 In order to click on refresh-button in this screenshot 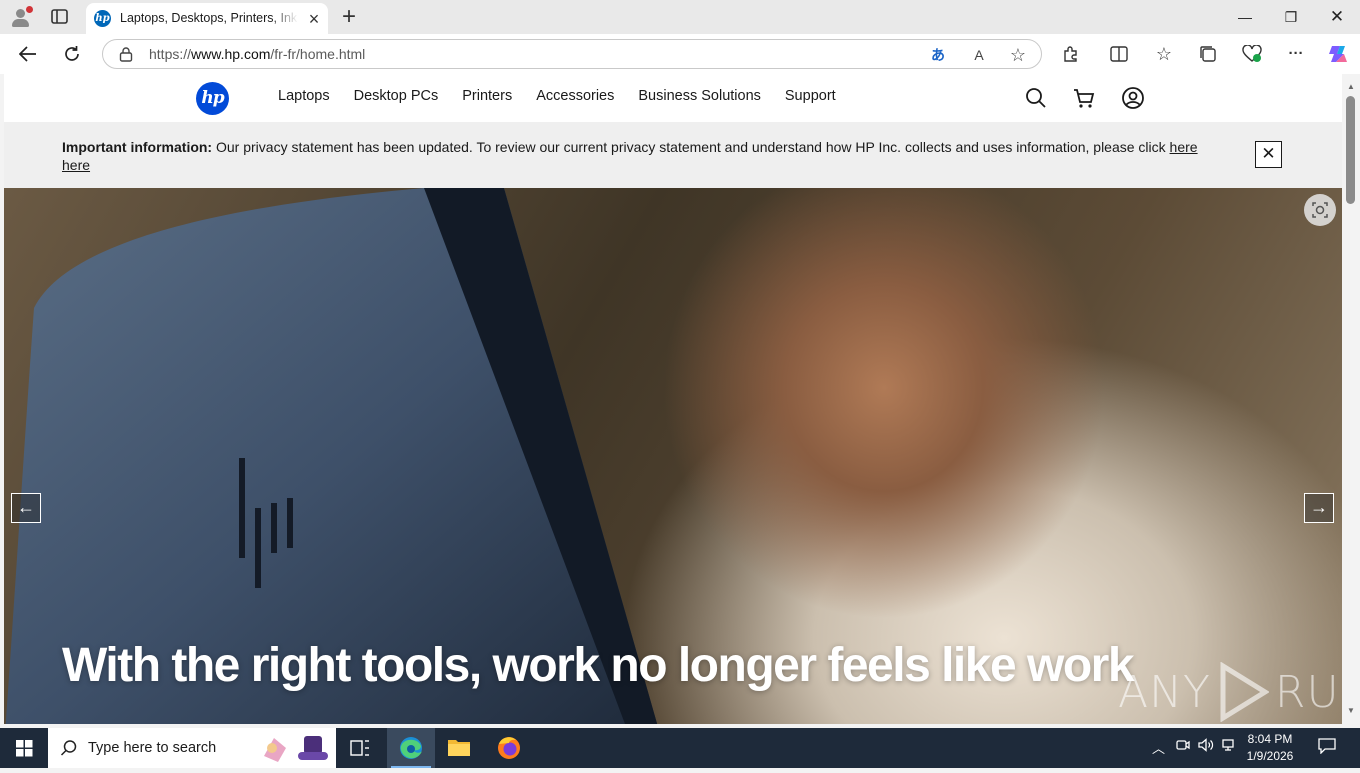, I will do `click(72, 54)`.